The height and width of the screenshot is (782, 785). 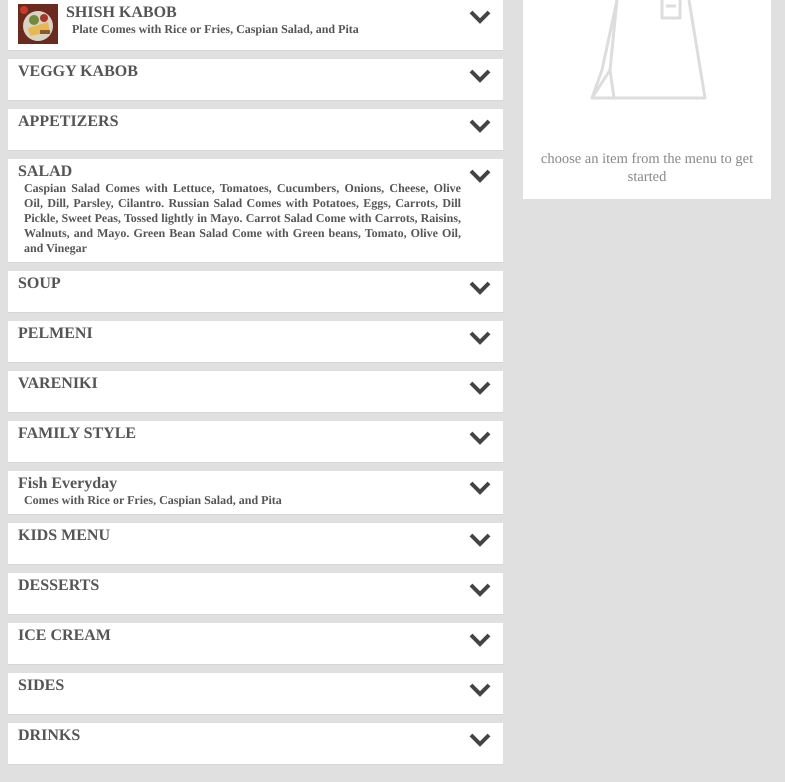 I want to click on category-title: Fish Everyday, so click(x=68, y=484).